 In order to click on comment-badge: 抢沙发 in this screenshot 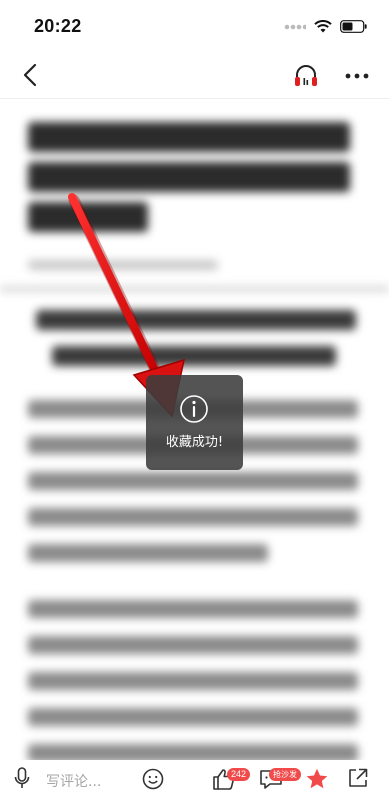, I will do `click(285, 774)`.